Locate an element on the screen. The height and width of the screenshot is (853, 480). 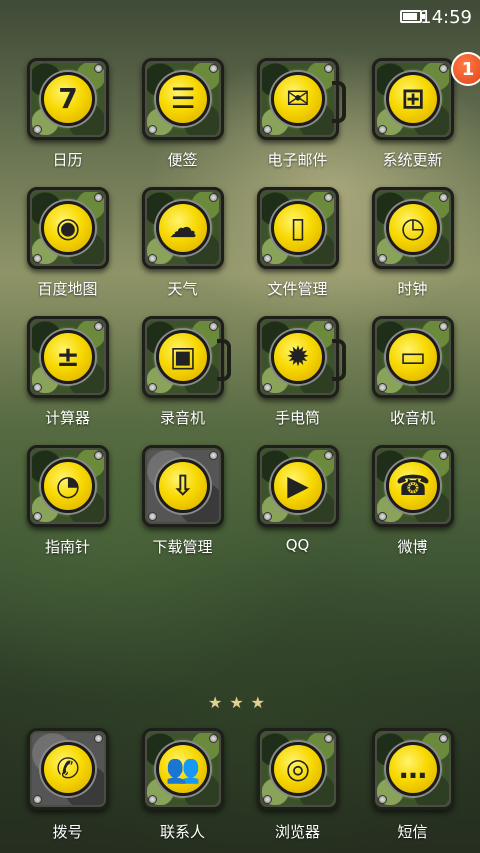
app-download-manager: ⇩ 下载管理 is located at coordinates (182, 505).